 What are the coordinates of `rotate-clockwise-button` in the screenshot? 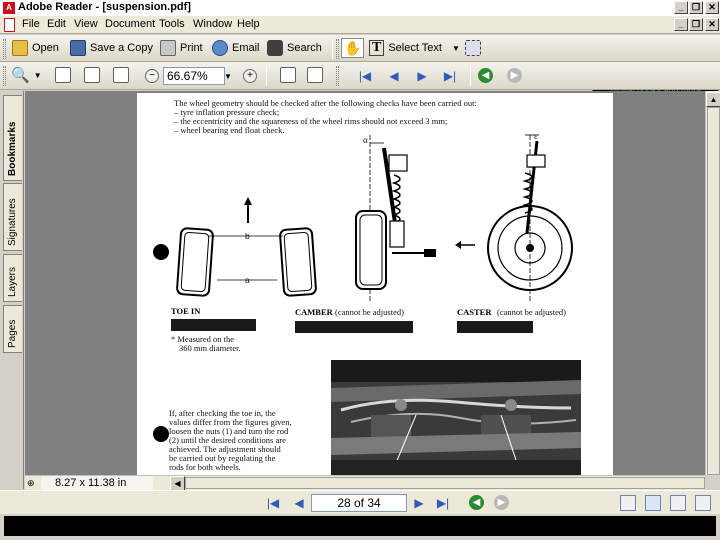 It's located at (288, 75).